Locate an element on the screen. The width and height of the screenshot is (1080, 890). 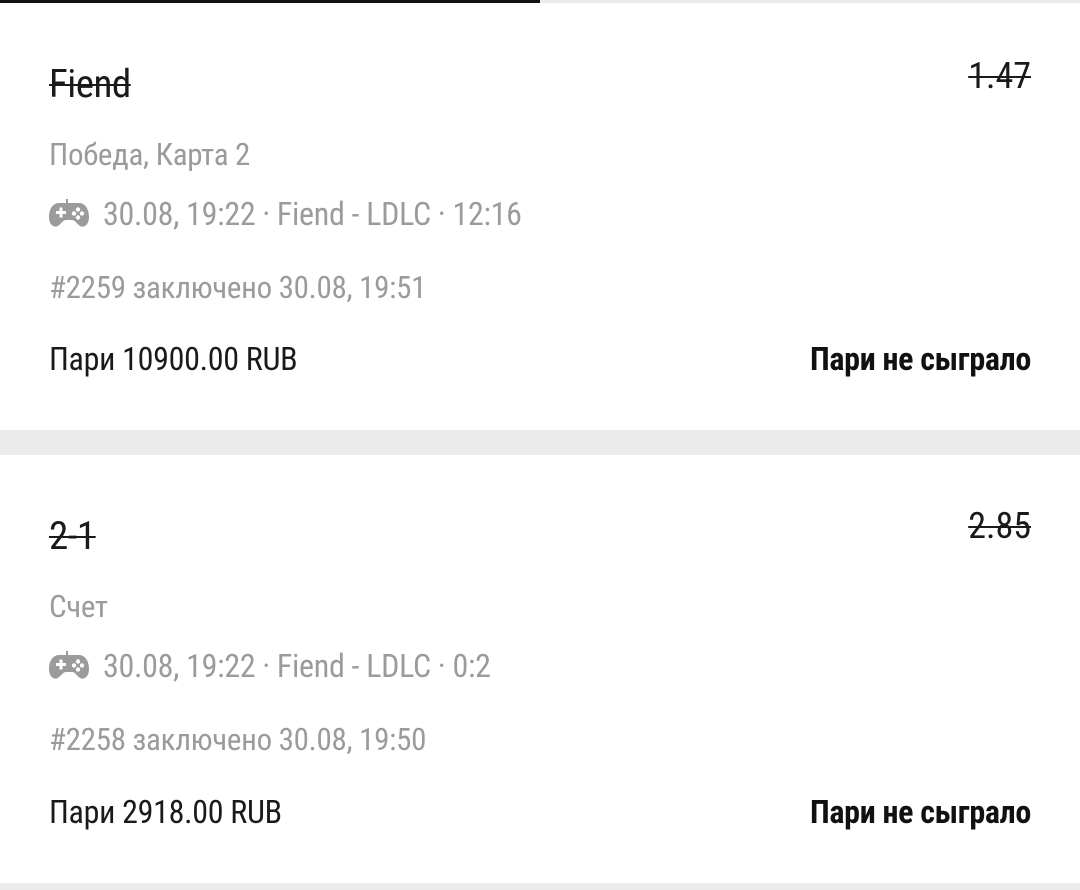
bet-id-line: #2258 заключено 30.08, 19:50 is located at coordinates (238, 739).